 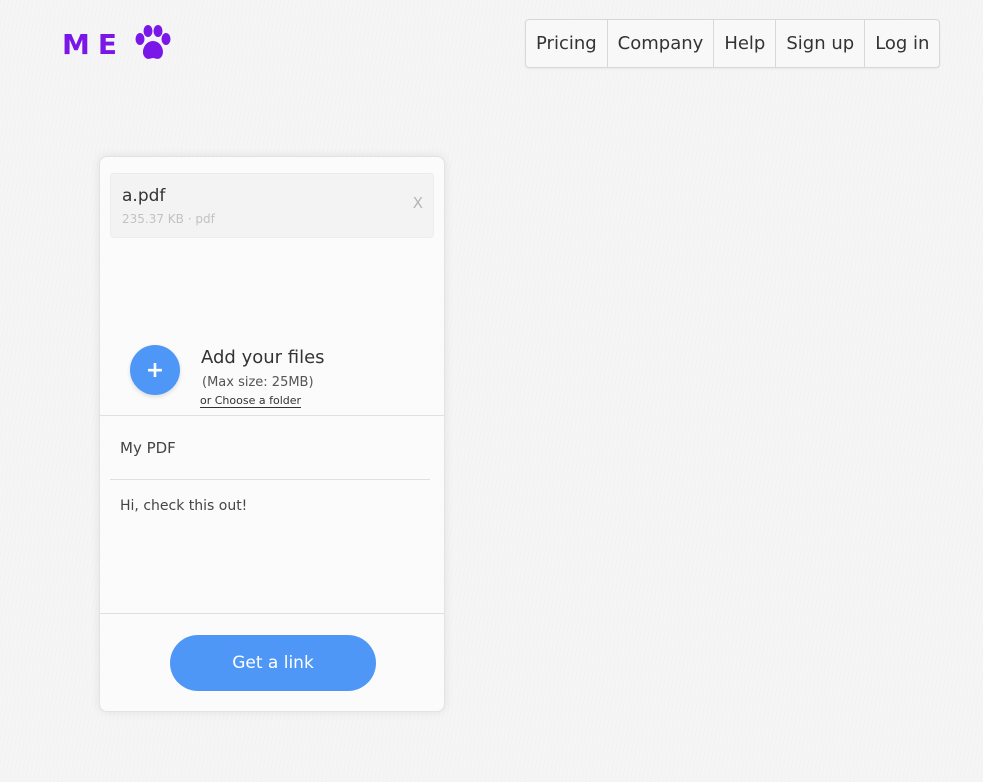 What do you see at coordinates (258, 382) in the screenshot?
I see `max-size-label: (Max size: 25MB)` at bounding box center [258, 382].